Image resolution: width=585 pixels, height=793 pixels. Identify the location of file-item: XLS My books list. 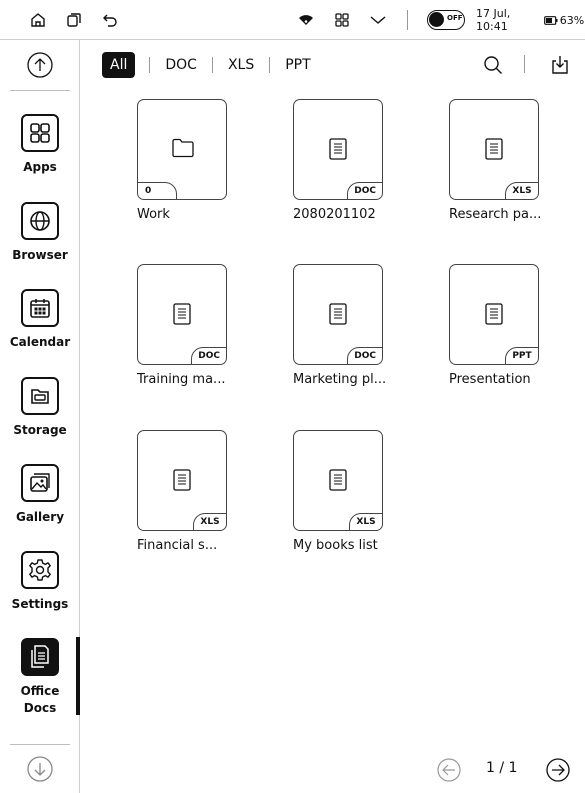
(358, 491).